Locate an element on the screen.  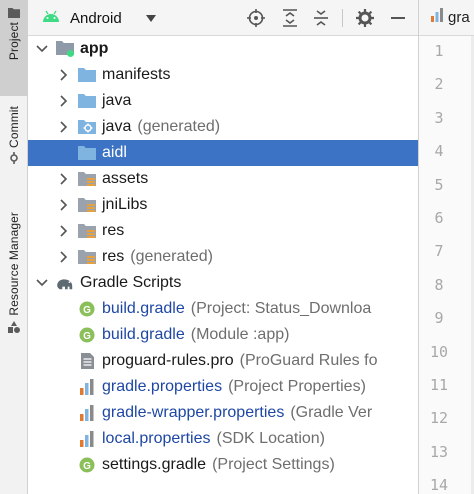
tree-node: res (generated) is located at coordinates (223, 257).